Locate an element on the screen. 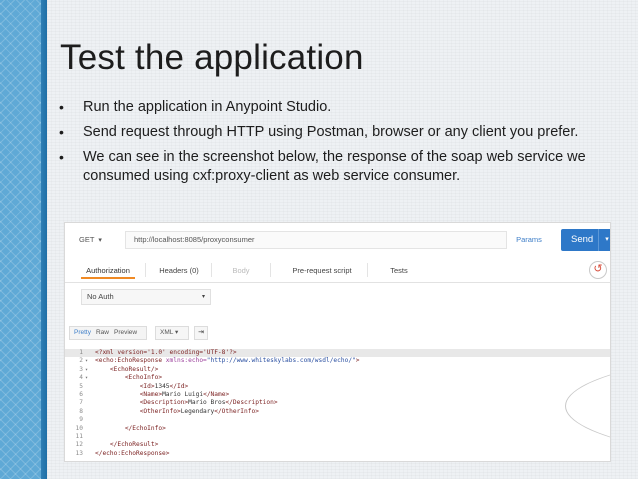 Image resolution: width=638 pixels, height=479 pixels. reset-icon: ↺ is located at coordinates (598, 270).